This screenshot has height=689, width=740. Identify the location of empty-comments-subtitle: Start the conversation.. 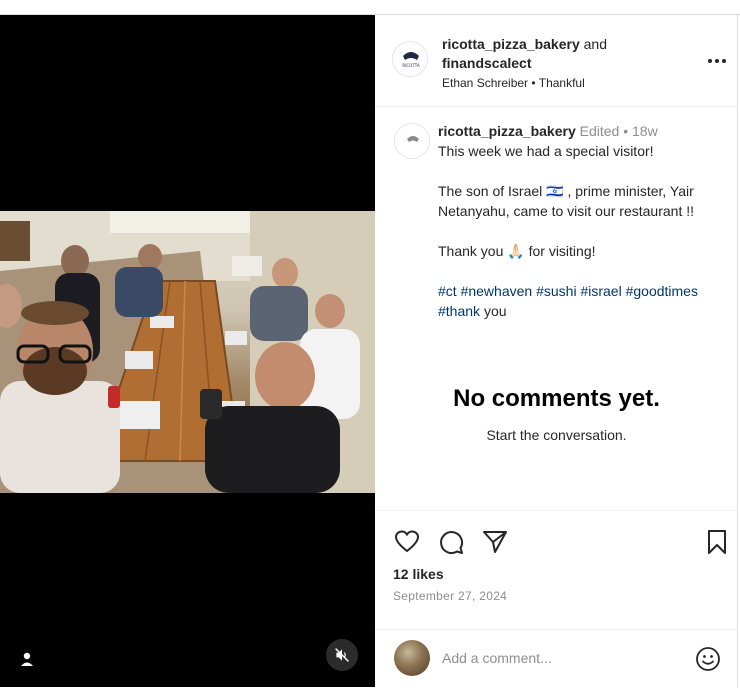
(556, 435).